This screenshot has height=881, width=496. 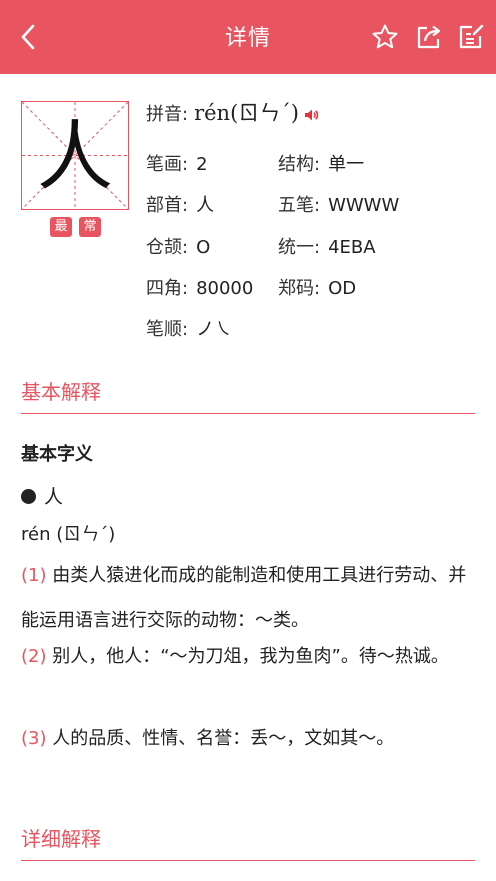 I want to click on definition-text: 人的品质、性情、名誉：丢～，文如其～。, so click(x=220, y=738).